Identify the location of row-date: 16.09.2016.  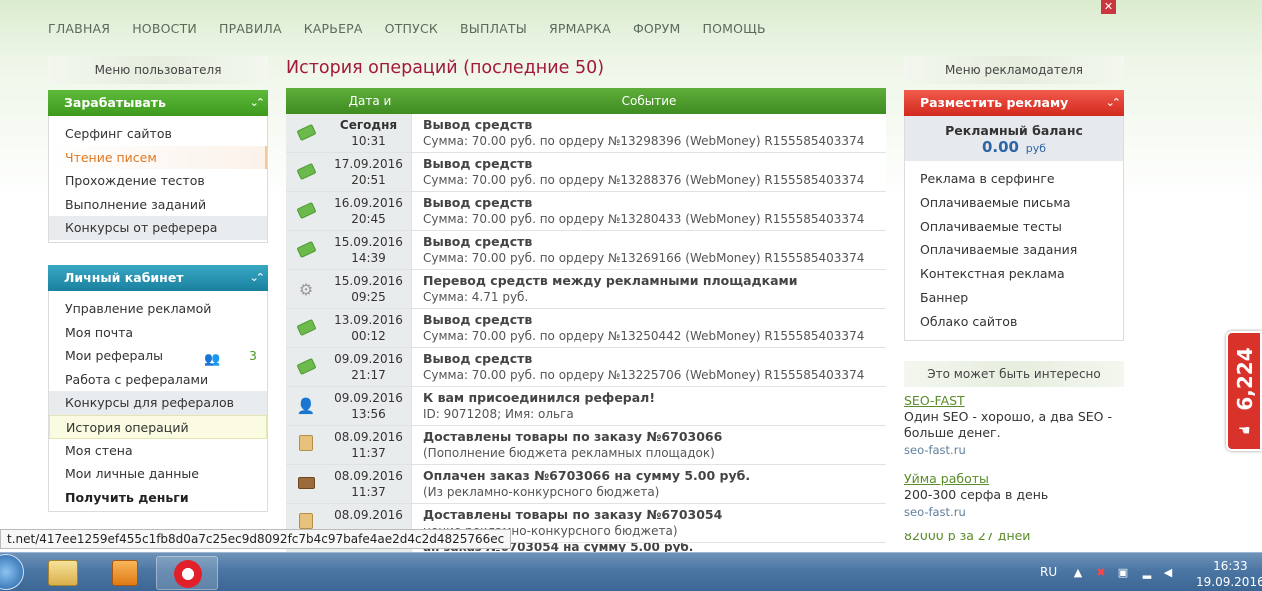
(368, 203).